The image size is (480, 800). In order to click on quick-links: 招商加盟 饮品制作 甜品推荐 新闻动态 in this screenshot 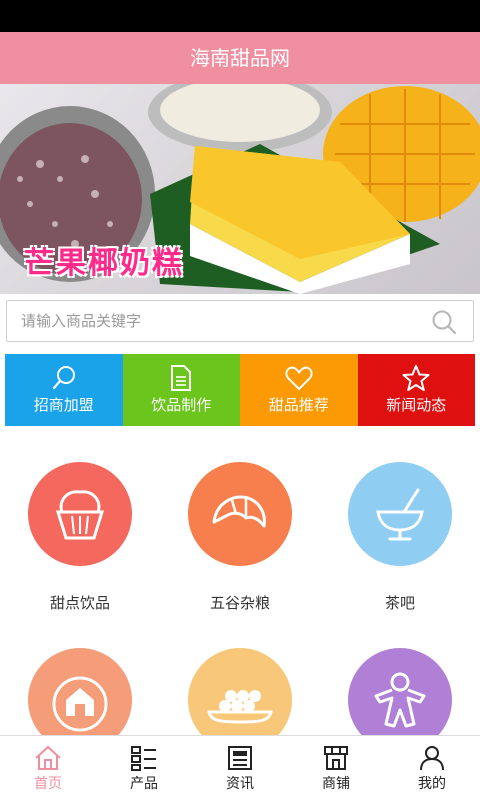, I will do `click(240, 390)`.